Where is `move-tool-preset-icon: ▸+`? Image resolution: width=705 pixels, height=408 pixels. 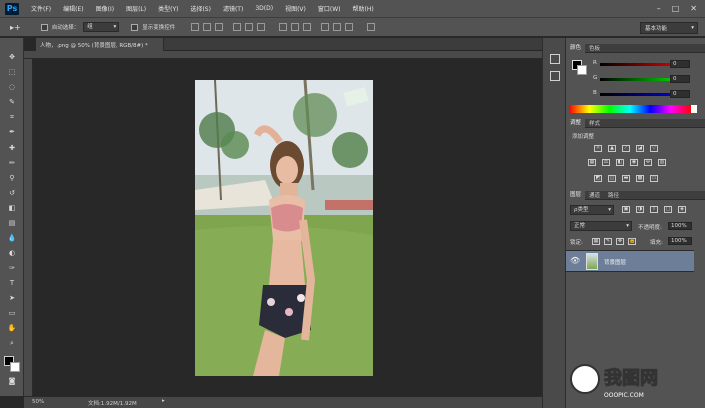 move-tool-preset-icon: ▸+ is located at coordinates (15, 27).